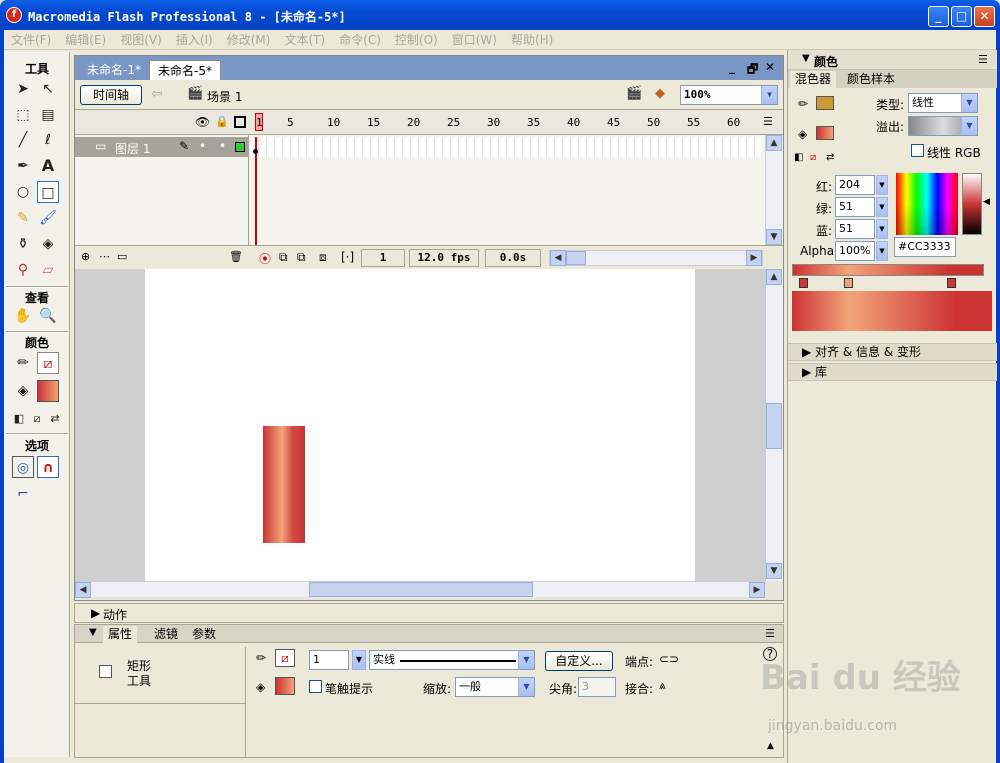 This screenshot has width=1000, height=763. What do you see at coordinates (23, 494) in the screenshot?
I see `corner-radius-icon: ⌐` at bounding box center [23, 494].